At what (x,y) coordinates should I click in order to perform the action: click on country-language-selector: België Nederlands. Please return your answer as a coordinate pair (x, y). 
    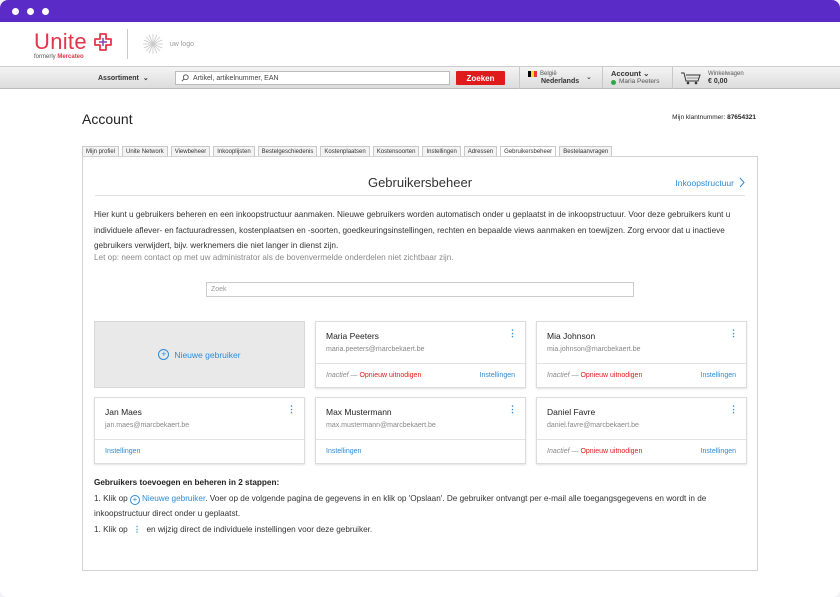
    Looking at the image, I should click on (553, 78).